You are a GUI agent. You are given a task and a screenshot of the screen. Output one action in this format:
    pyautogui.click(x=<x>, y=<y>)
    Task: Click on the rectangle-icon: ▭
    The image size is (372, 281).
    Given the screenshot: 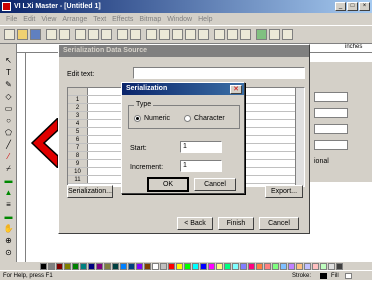 What is the action you would take?
    pyautogui.click(x=8, y=109)
    